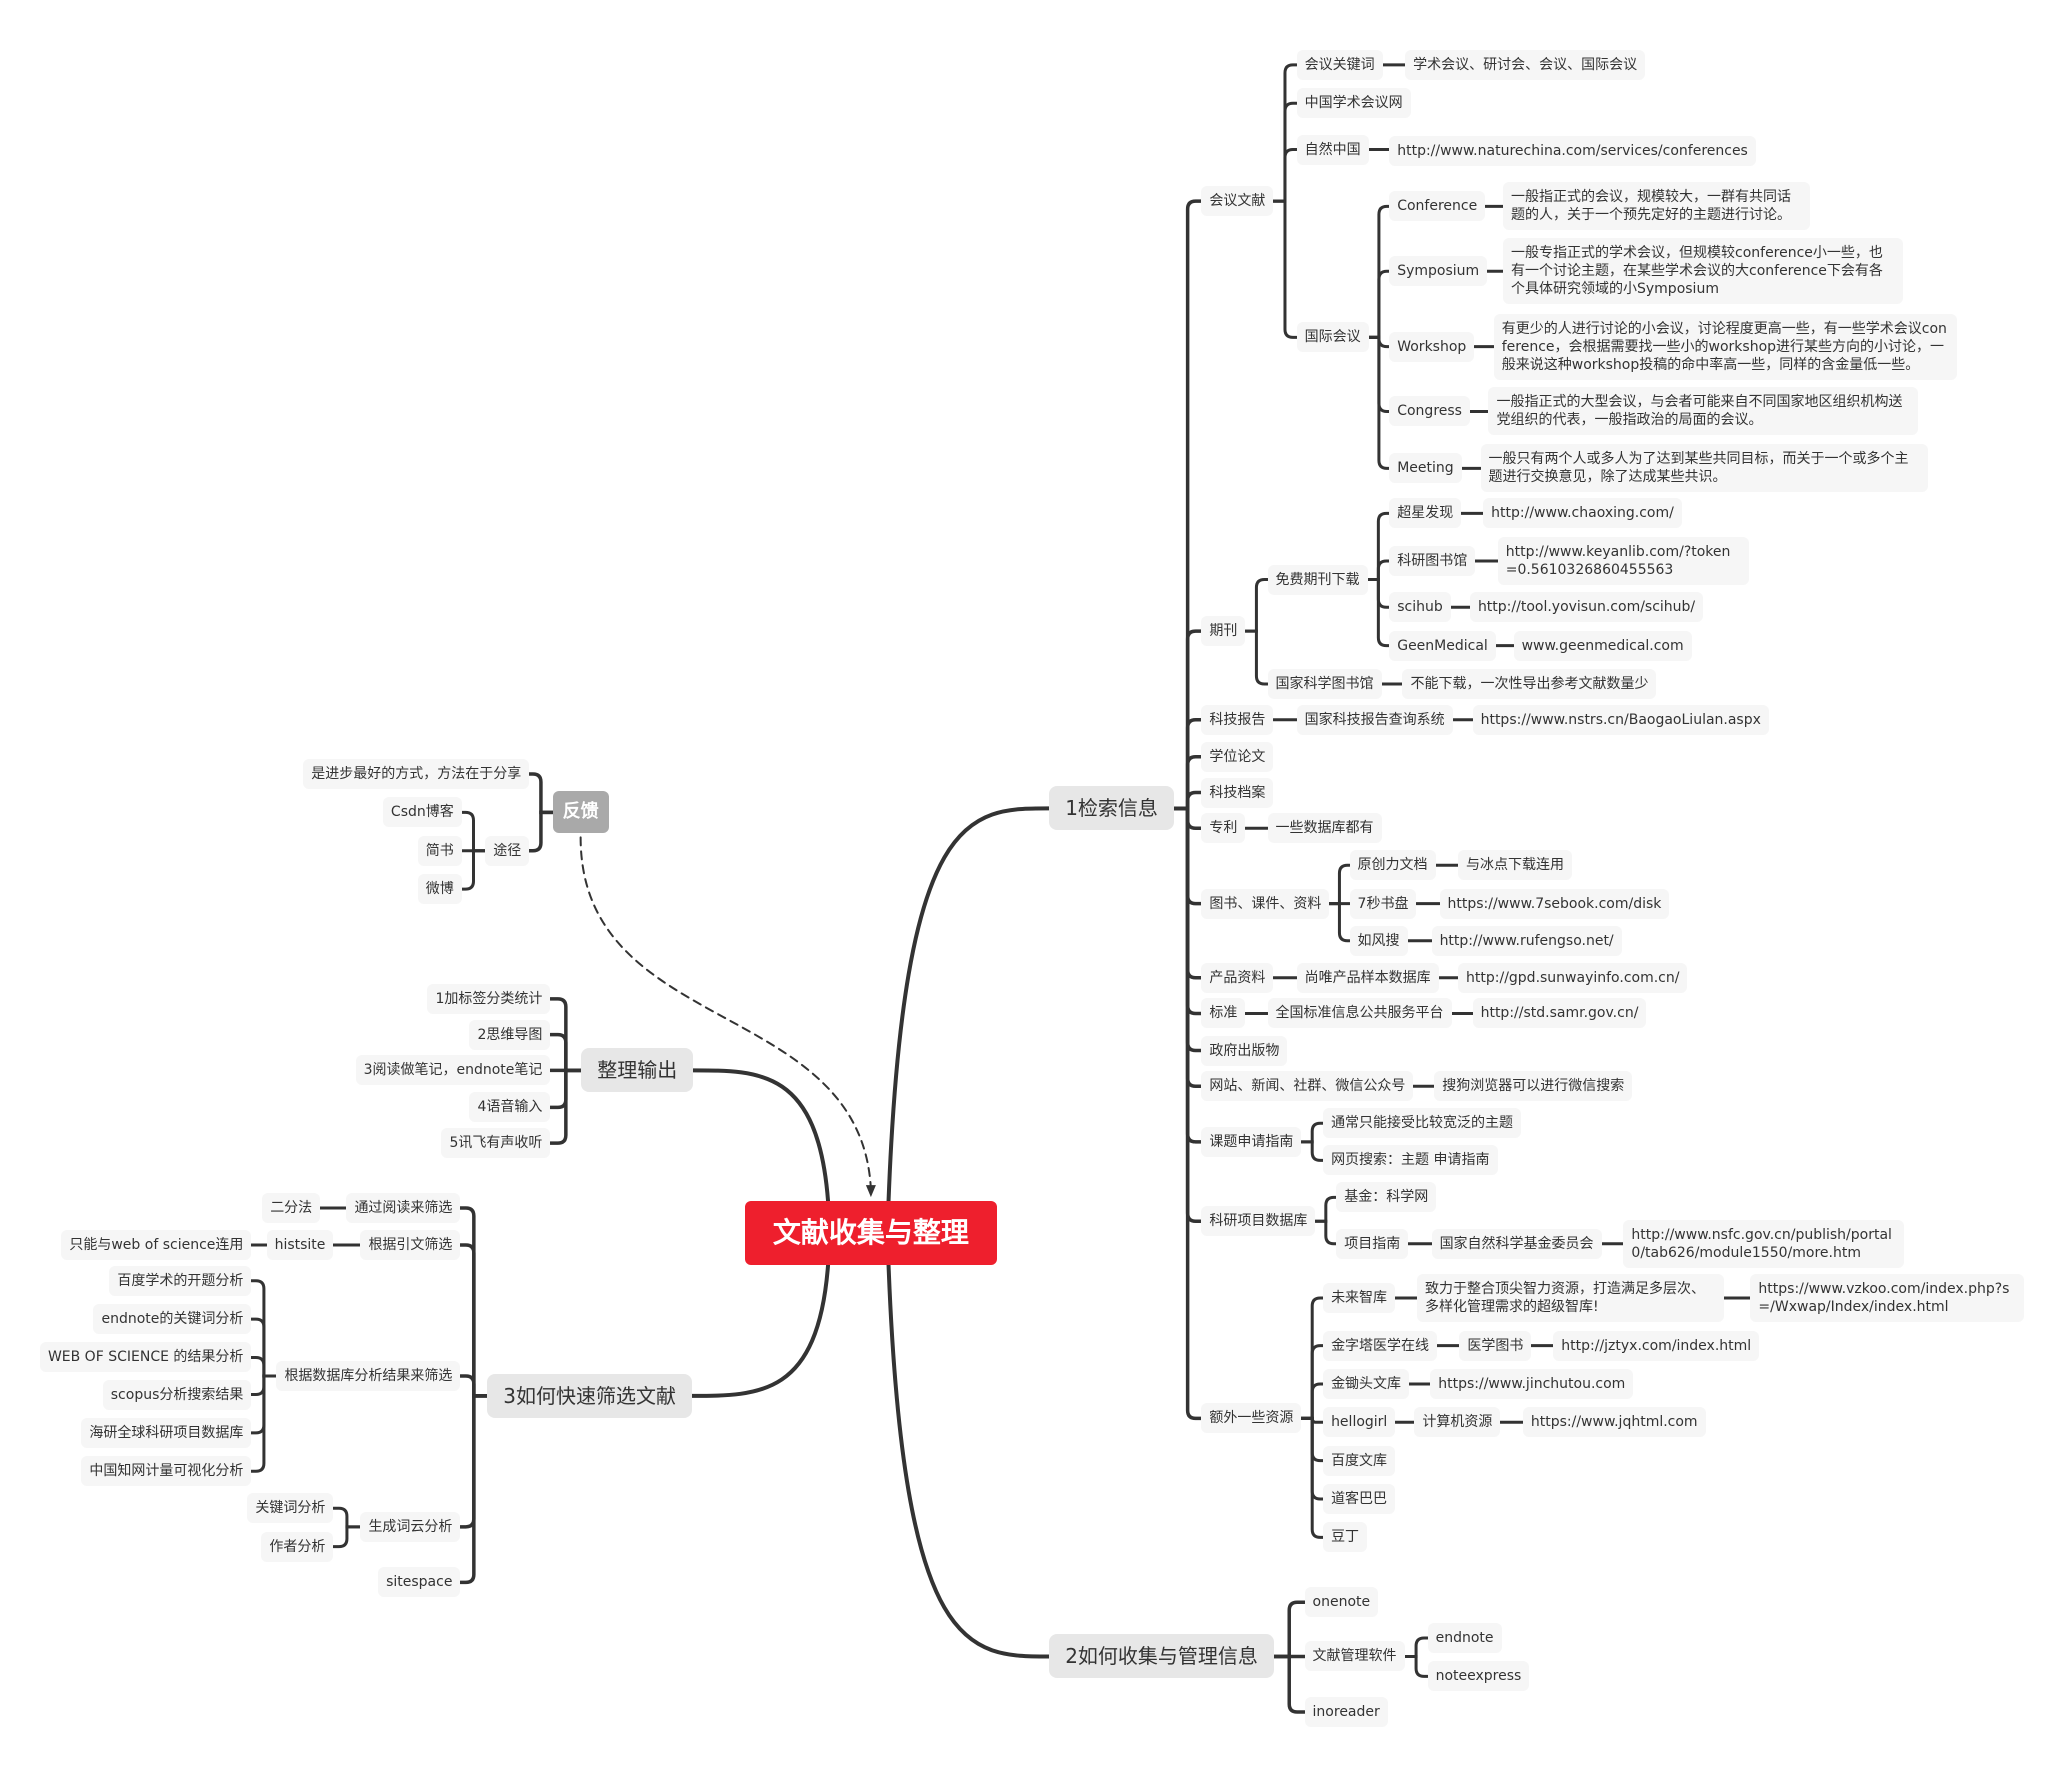  Describe the element at coordinates (419, 1582) in the screenshot. I see `subtopic: sitespace` at that location.